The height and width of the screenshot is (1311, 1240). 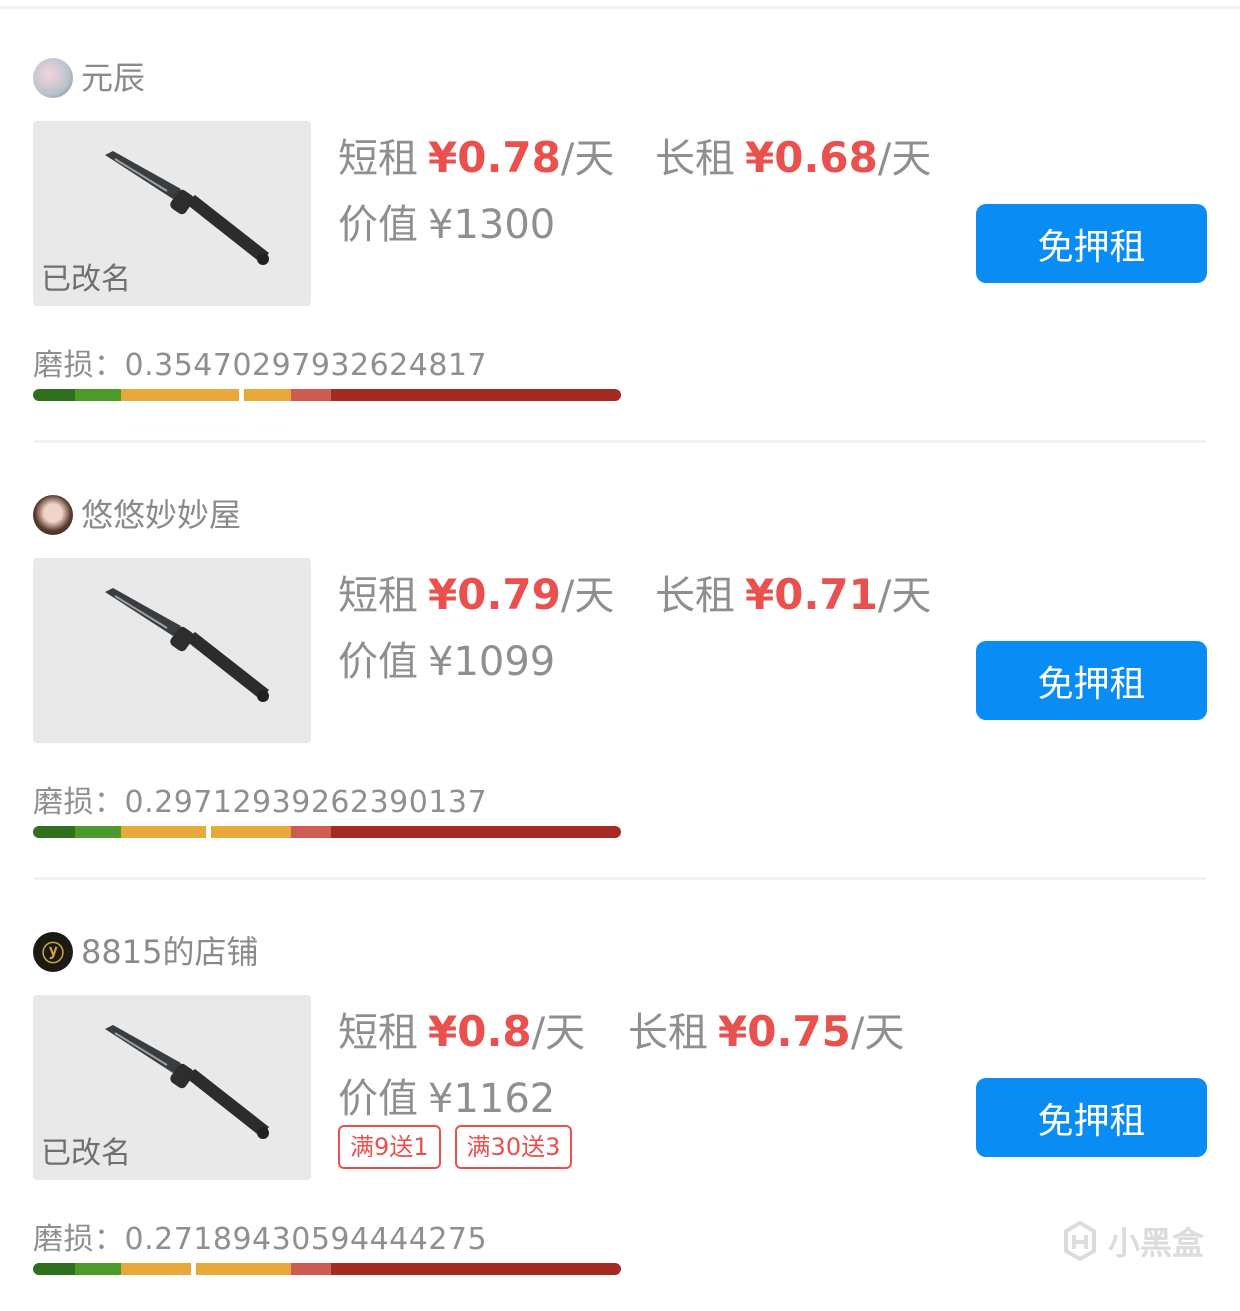 I want to click on item-thumbnail, so click(x=172, y=650).